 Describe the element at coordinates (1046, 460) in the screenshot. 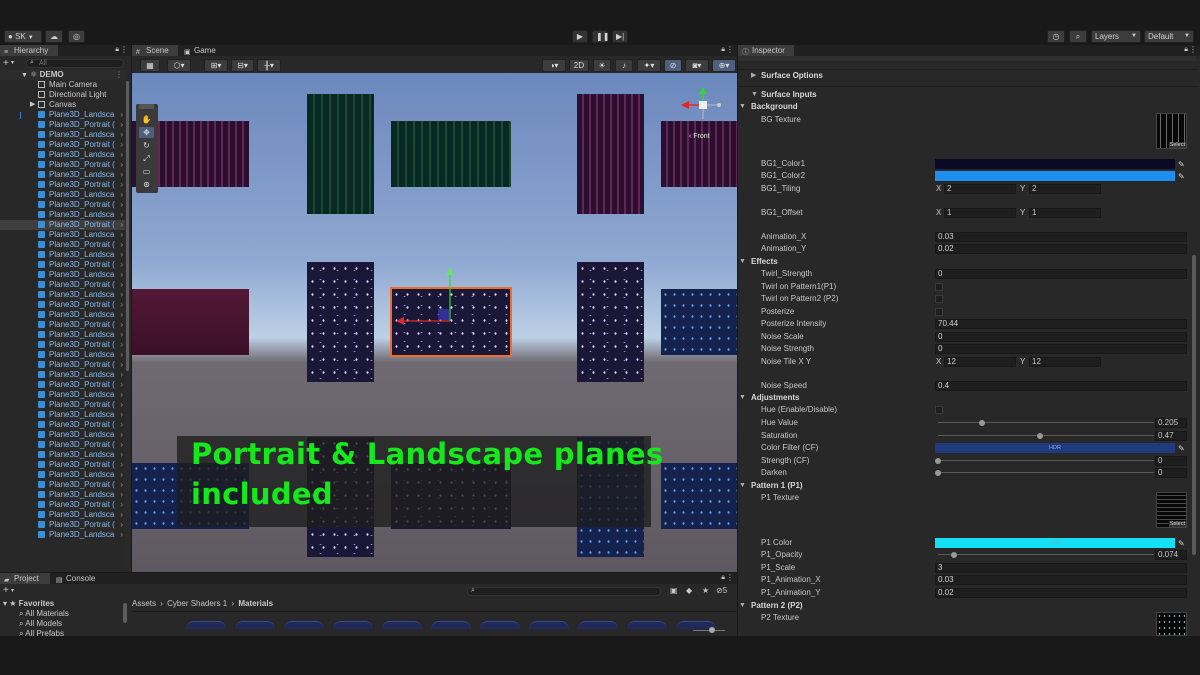

I see `strength-slider` at that location.